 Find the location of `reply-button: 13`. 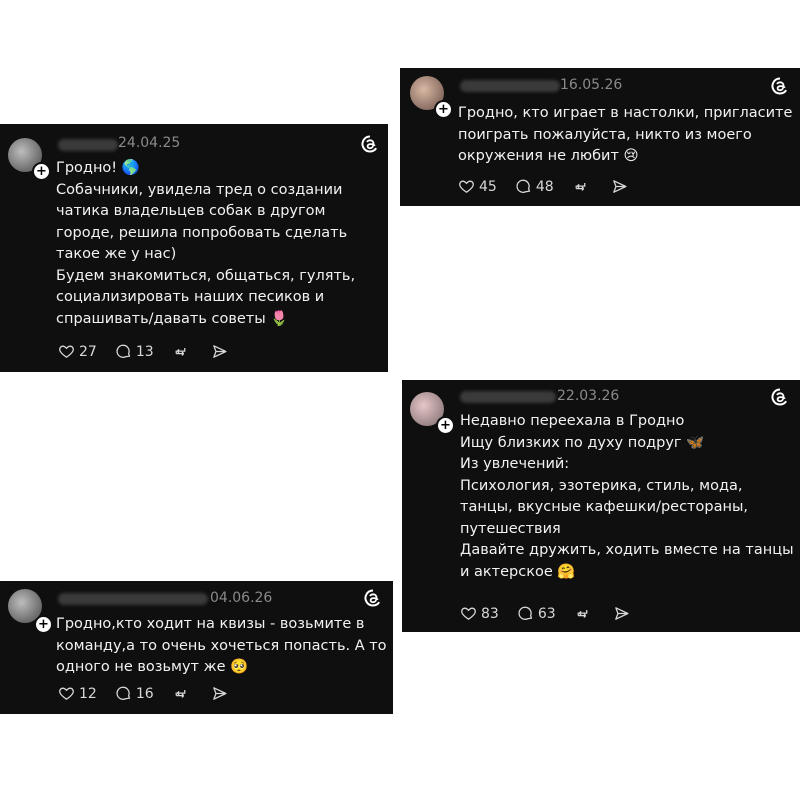

reply-button: 13 is located at coordinates (134, 351).